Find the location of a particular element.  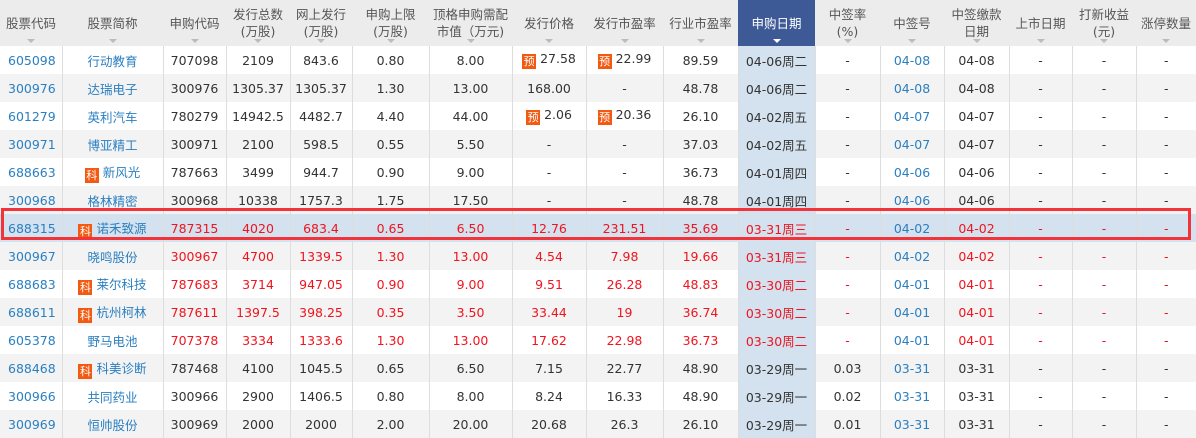

cell-stock-code: 300969 is located at coordinates (31, 424).